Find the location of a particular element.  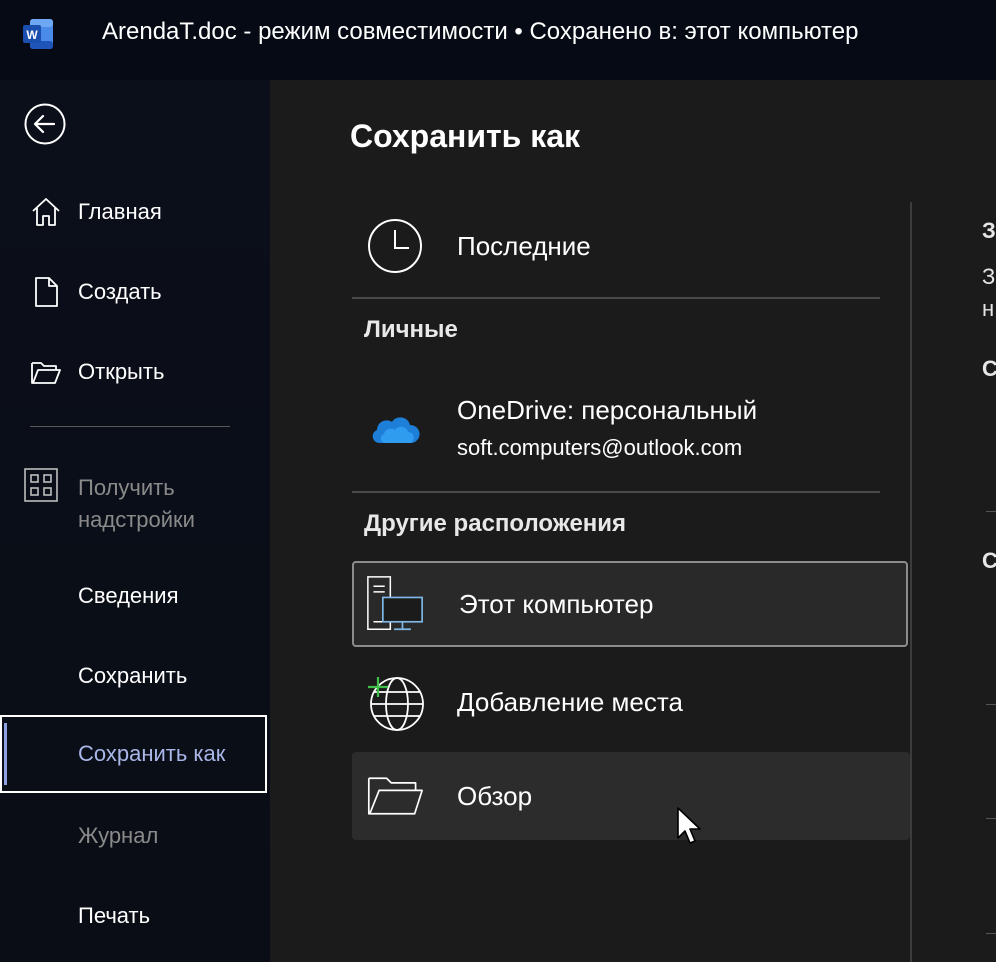

section-header-personal: Личные is located at coordinates (411, 329).